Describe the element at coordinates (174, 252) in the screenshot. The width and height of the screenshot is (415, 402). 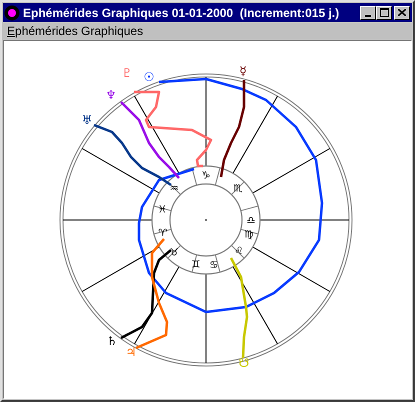
I see `zodiac-sign: ♉` at that location.